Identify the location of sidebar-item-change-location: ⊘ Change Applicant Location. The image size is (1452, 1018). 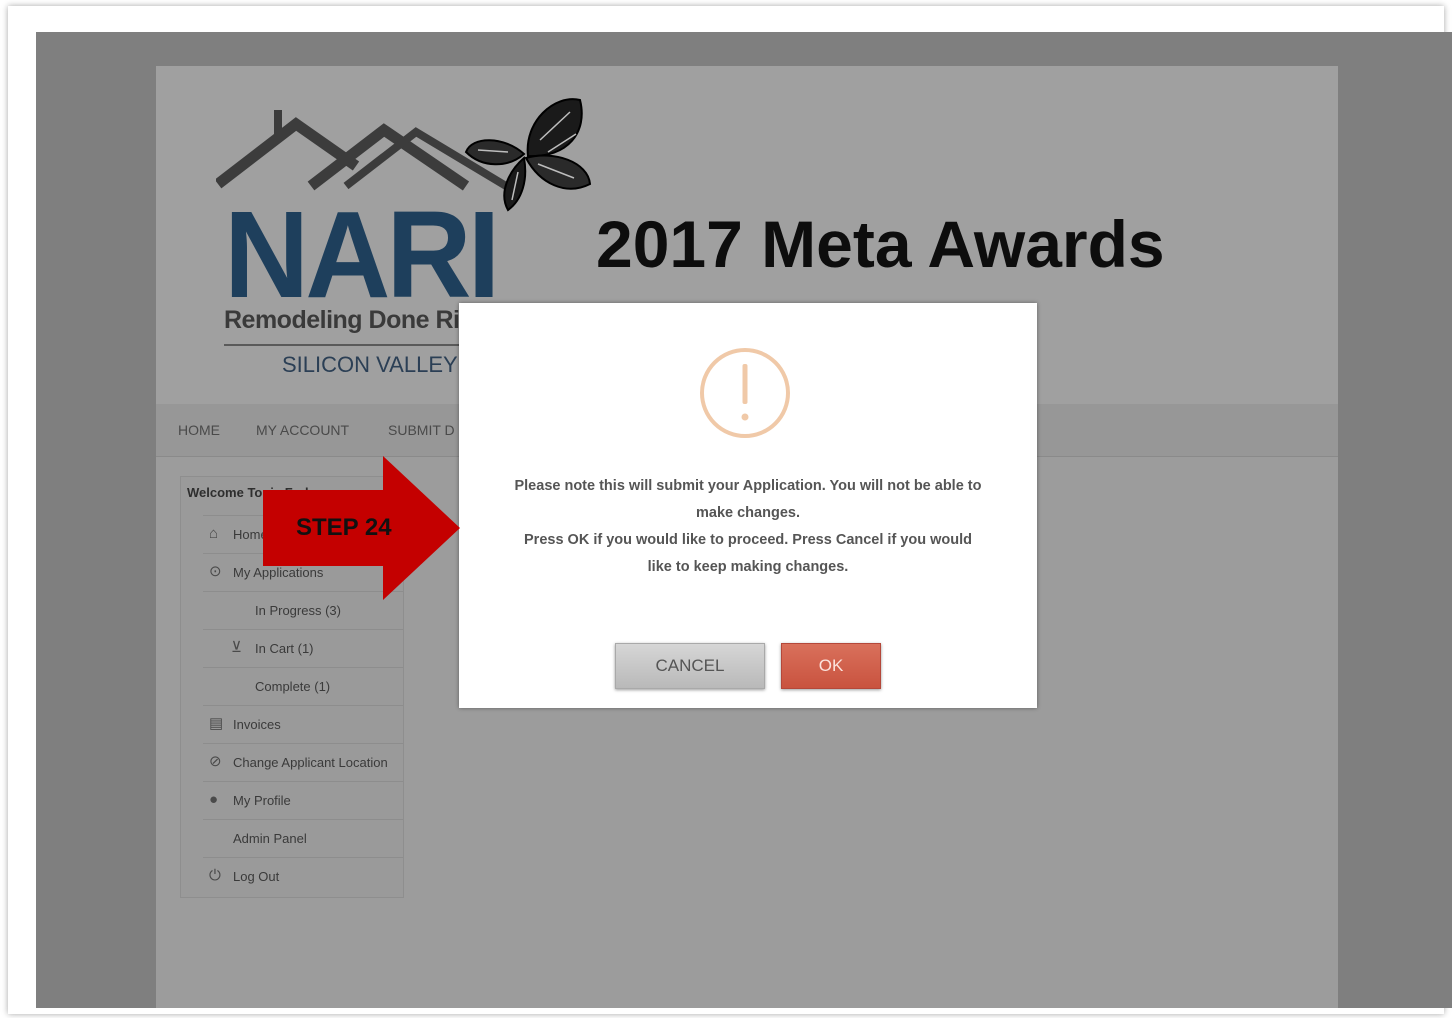
(303, 762).